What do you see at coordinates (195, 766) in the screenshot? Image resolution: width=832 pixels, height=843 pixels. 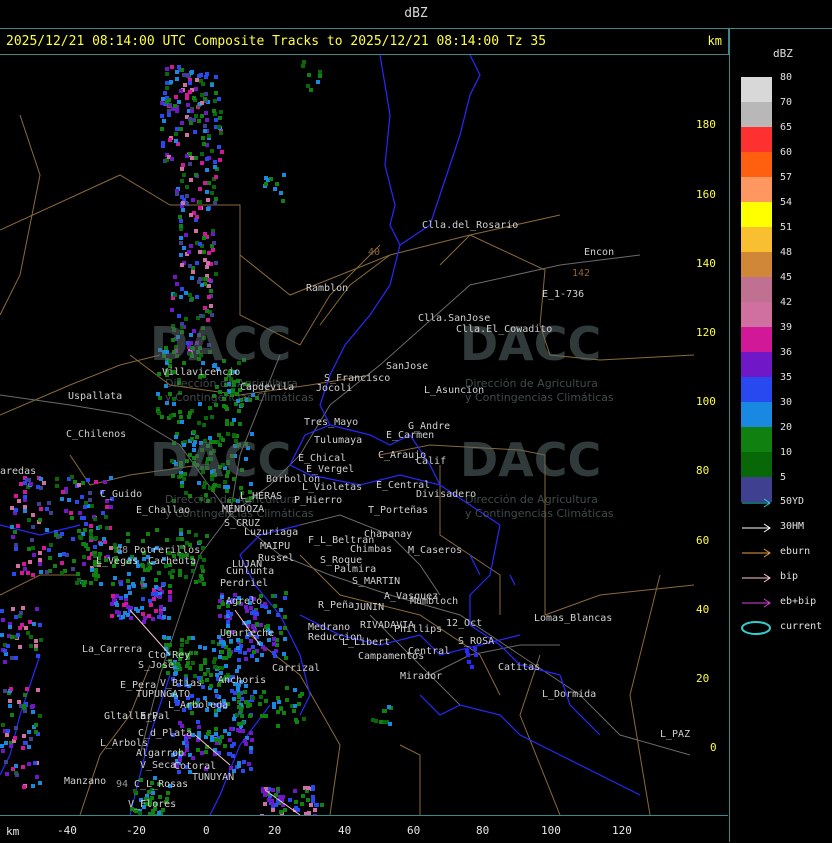 I see `place-label: Cotoral` at bounding box center [195, 766].